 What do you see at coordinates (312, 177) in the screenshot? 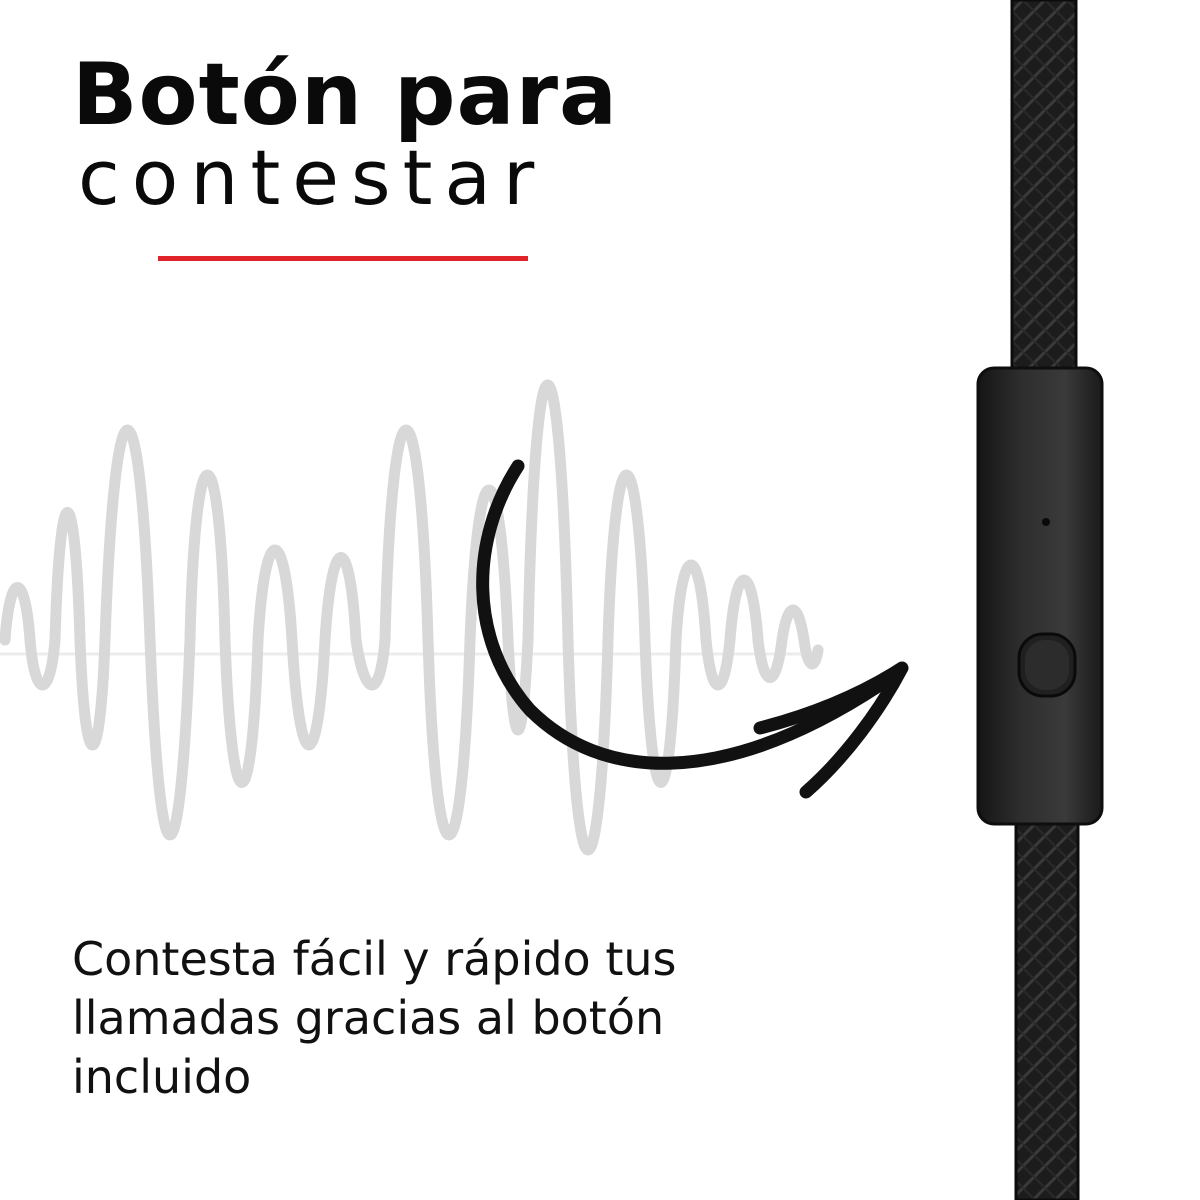
I see `headline-light: contestar` at bounding box center [312, 177].